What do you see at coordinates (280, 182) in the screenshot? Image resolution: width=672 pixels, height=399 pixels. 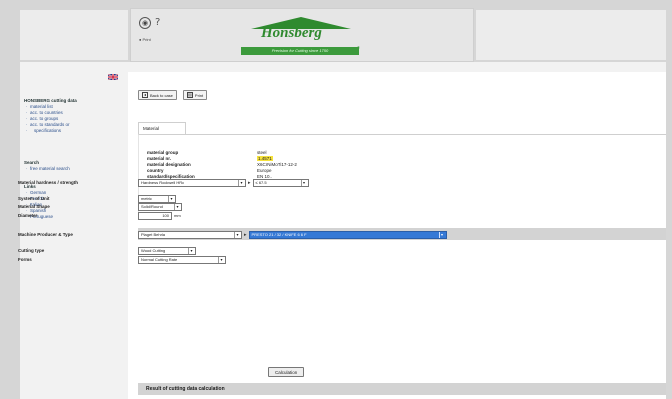 I see `hardness-value-select: ≤ 67.5 ▾` at bounding box center [280, 182].